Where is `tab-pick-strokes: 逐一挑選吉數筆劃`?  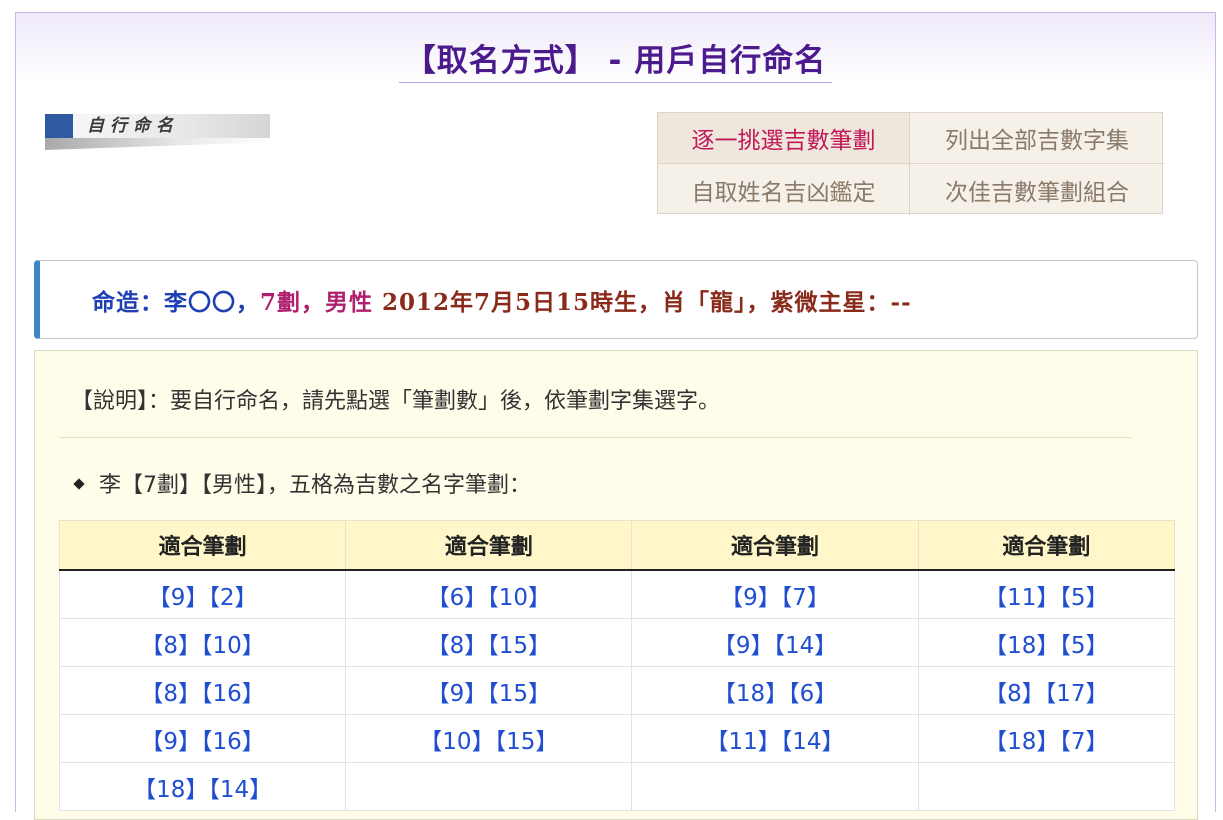
tab-pick-strokes: 逐一挑選吉數筆劃 is located at coordinates (784, 138).